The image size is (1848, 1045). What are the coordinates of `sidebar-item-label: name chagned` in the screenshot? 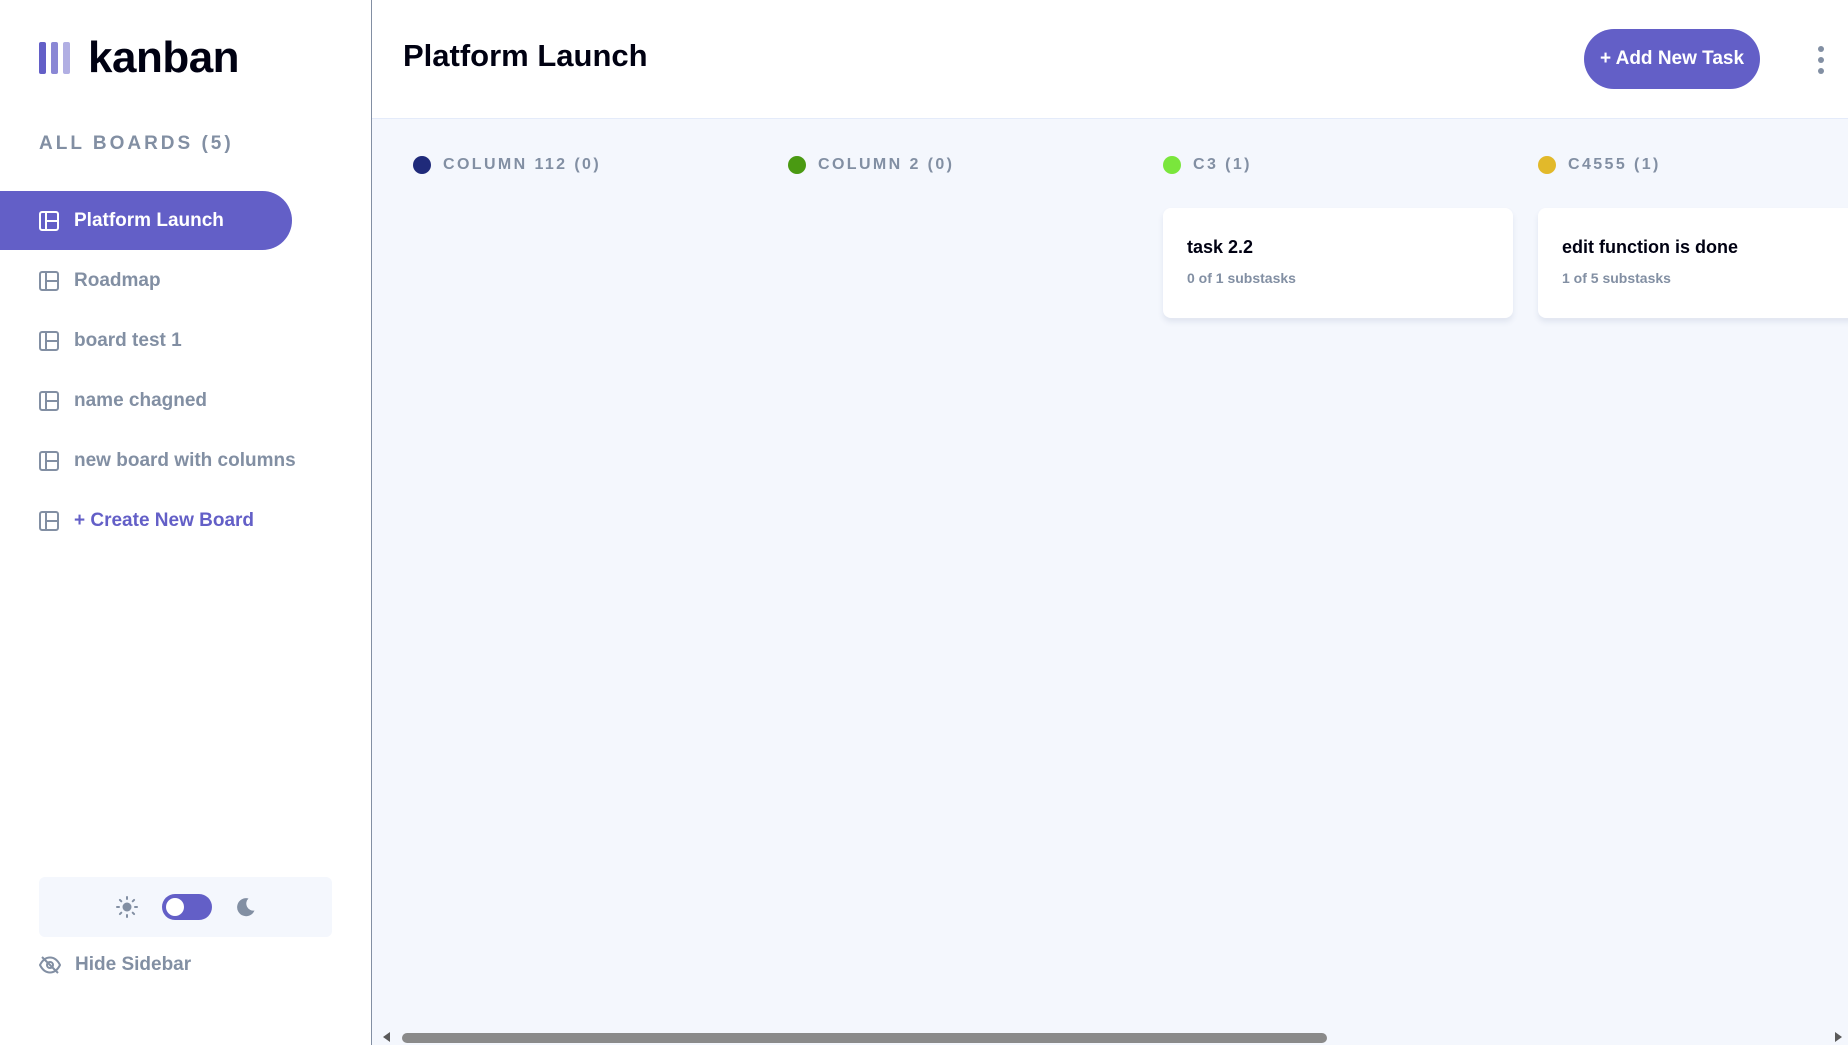 It's located at (141, 400).